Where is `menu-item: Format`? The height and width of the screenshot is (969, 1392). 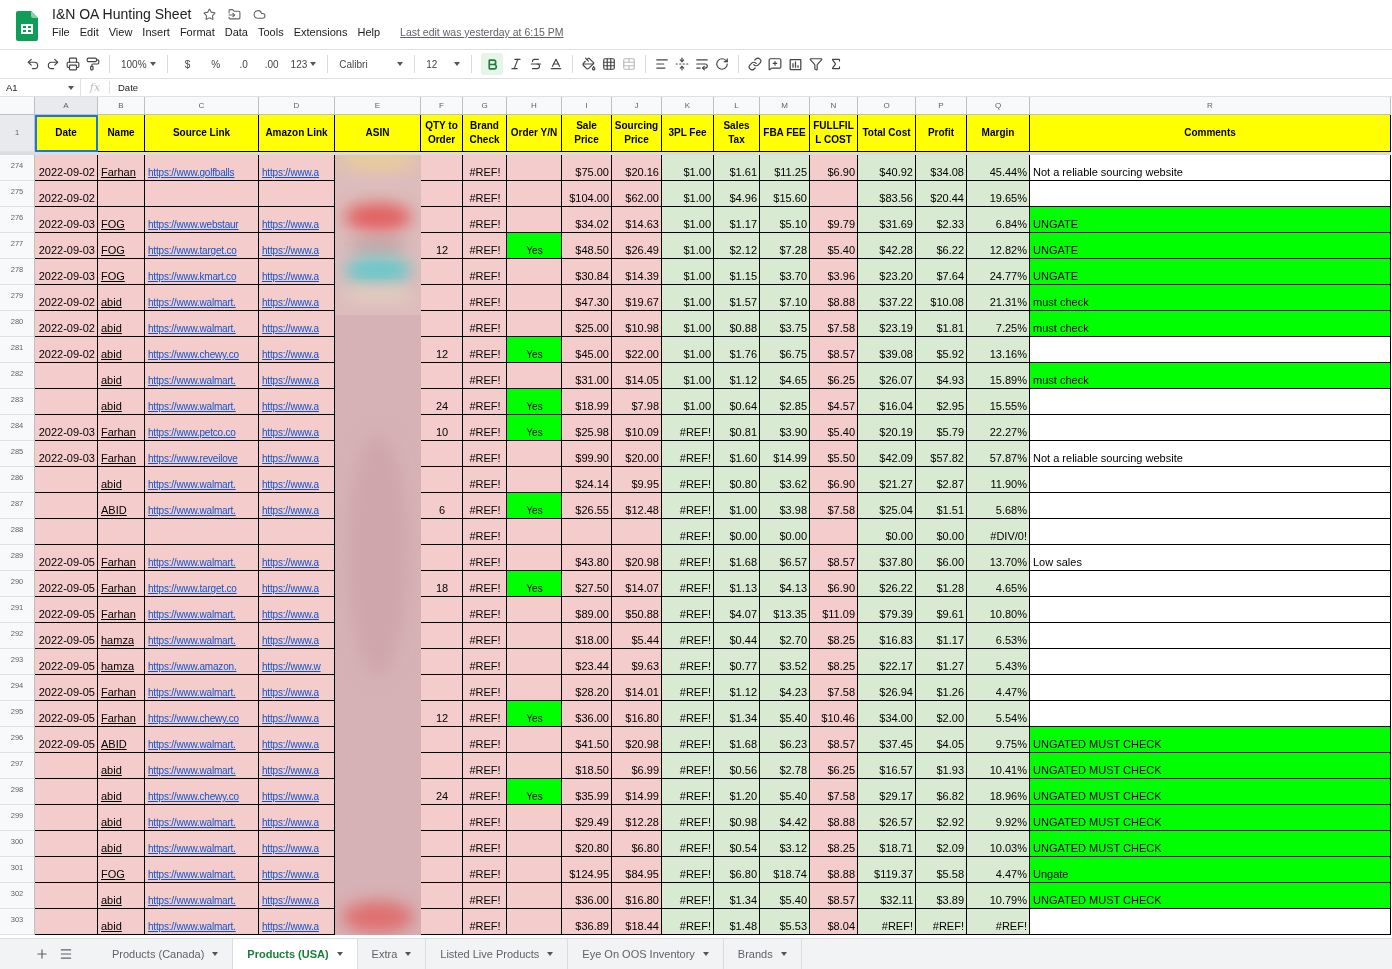
menu-item: Format is located at coordinates (200, 32).